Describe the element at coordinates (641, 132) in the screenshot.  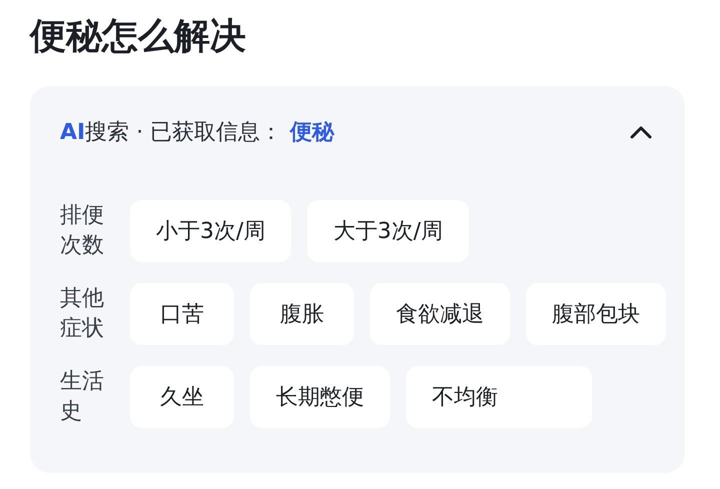
I see `chevron-icon` at that location.